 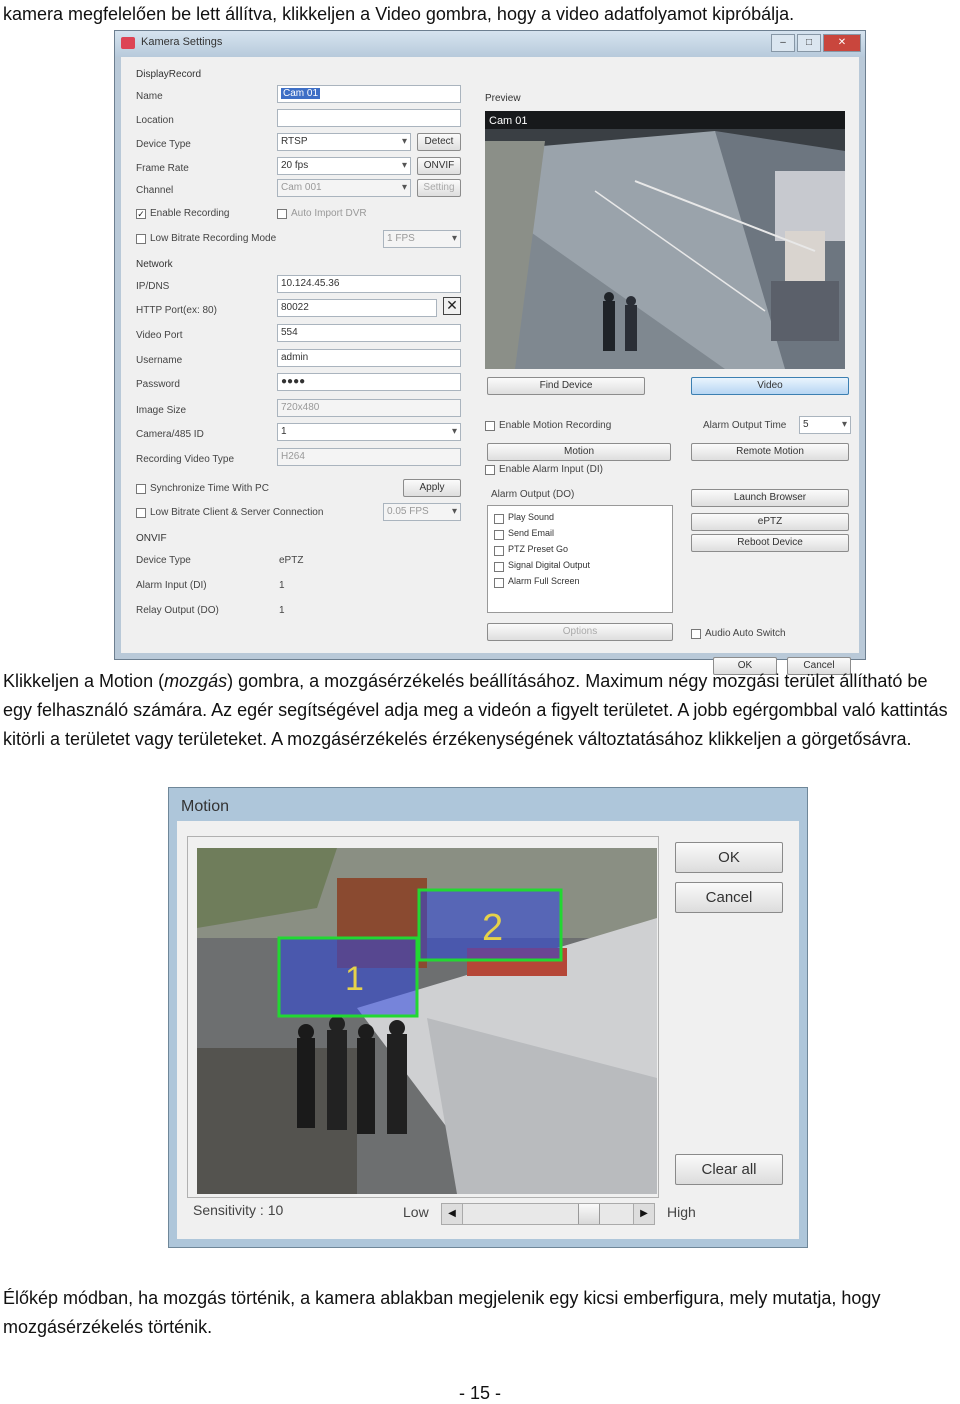 I want to click on slider-left-arrow-icon: ◀, so click(x=452, y=1214).